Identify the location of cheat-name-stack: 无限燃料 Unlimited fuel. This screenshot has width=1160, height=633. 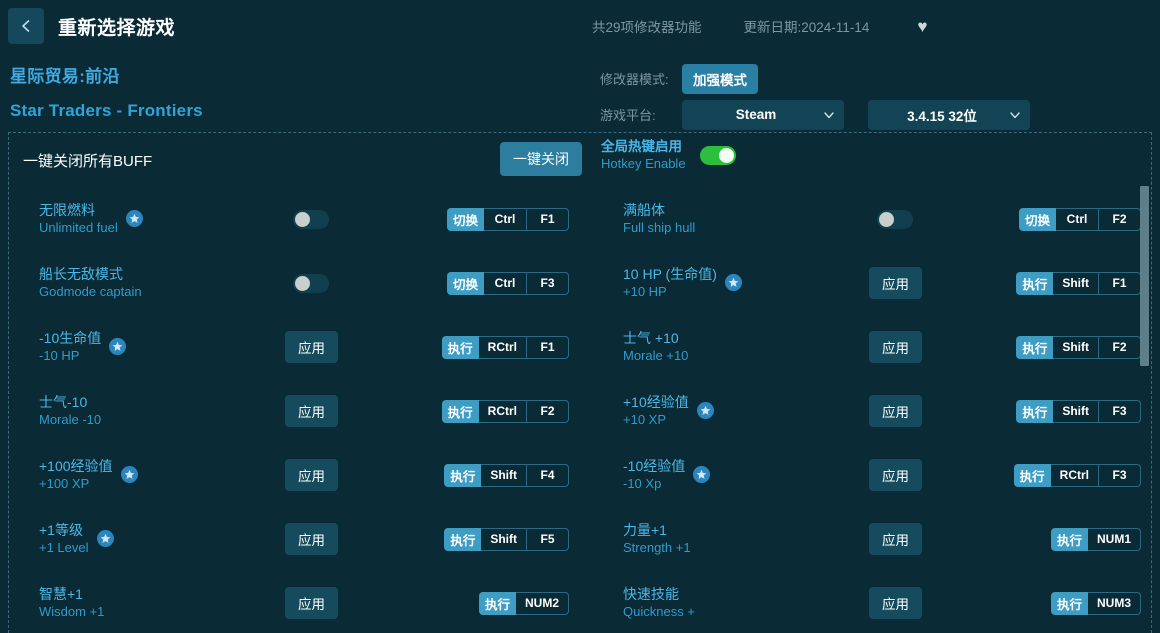
(78, 218).